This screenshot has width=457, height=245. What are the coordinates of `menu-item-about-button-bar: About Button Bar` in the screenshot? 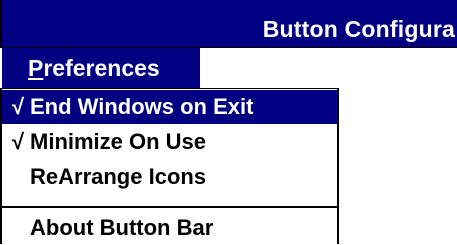 It's located at (169, 228).